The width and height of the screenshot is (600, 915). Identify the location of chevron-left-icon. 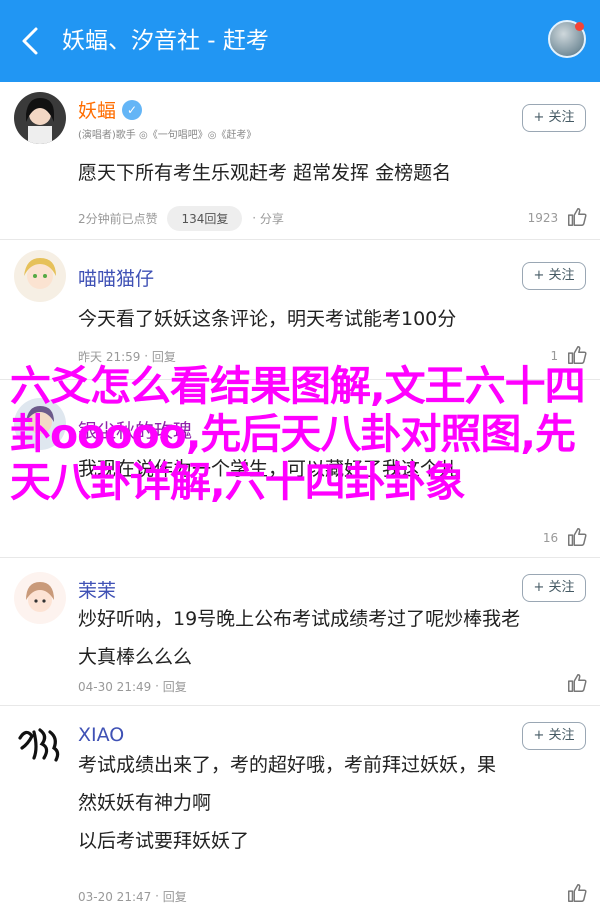
(30, 41).